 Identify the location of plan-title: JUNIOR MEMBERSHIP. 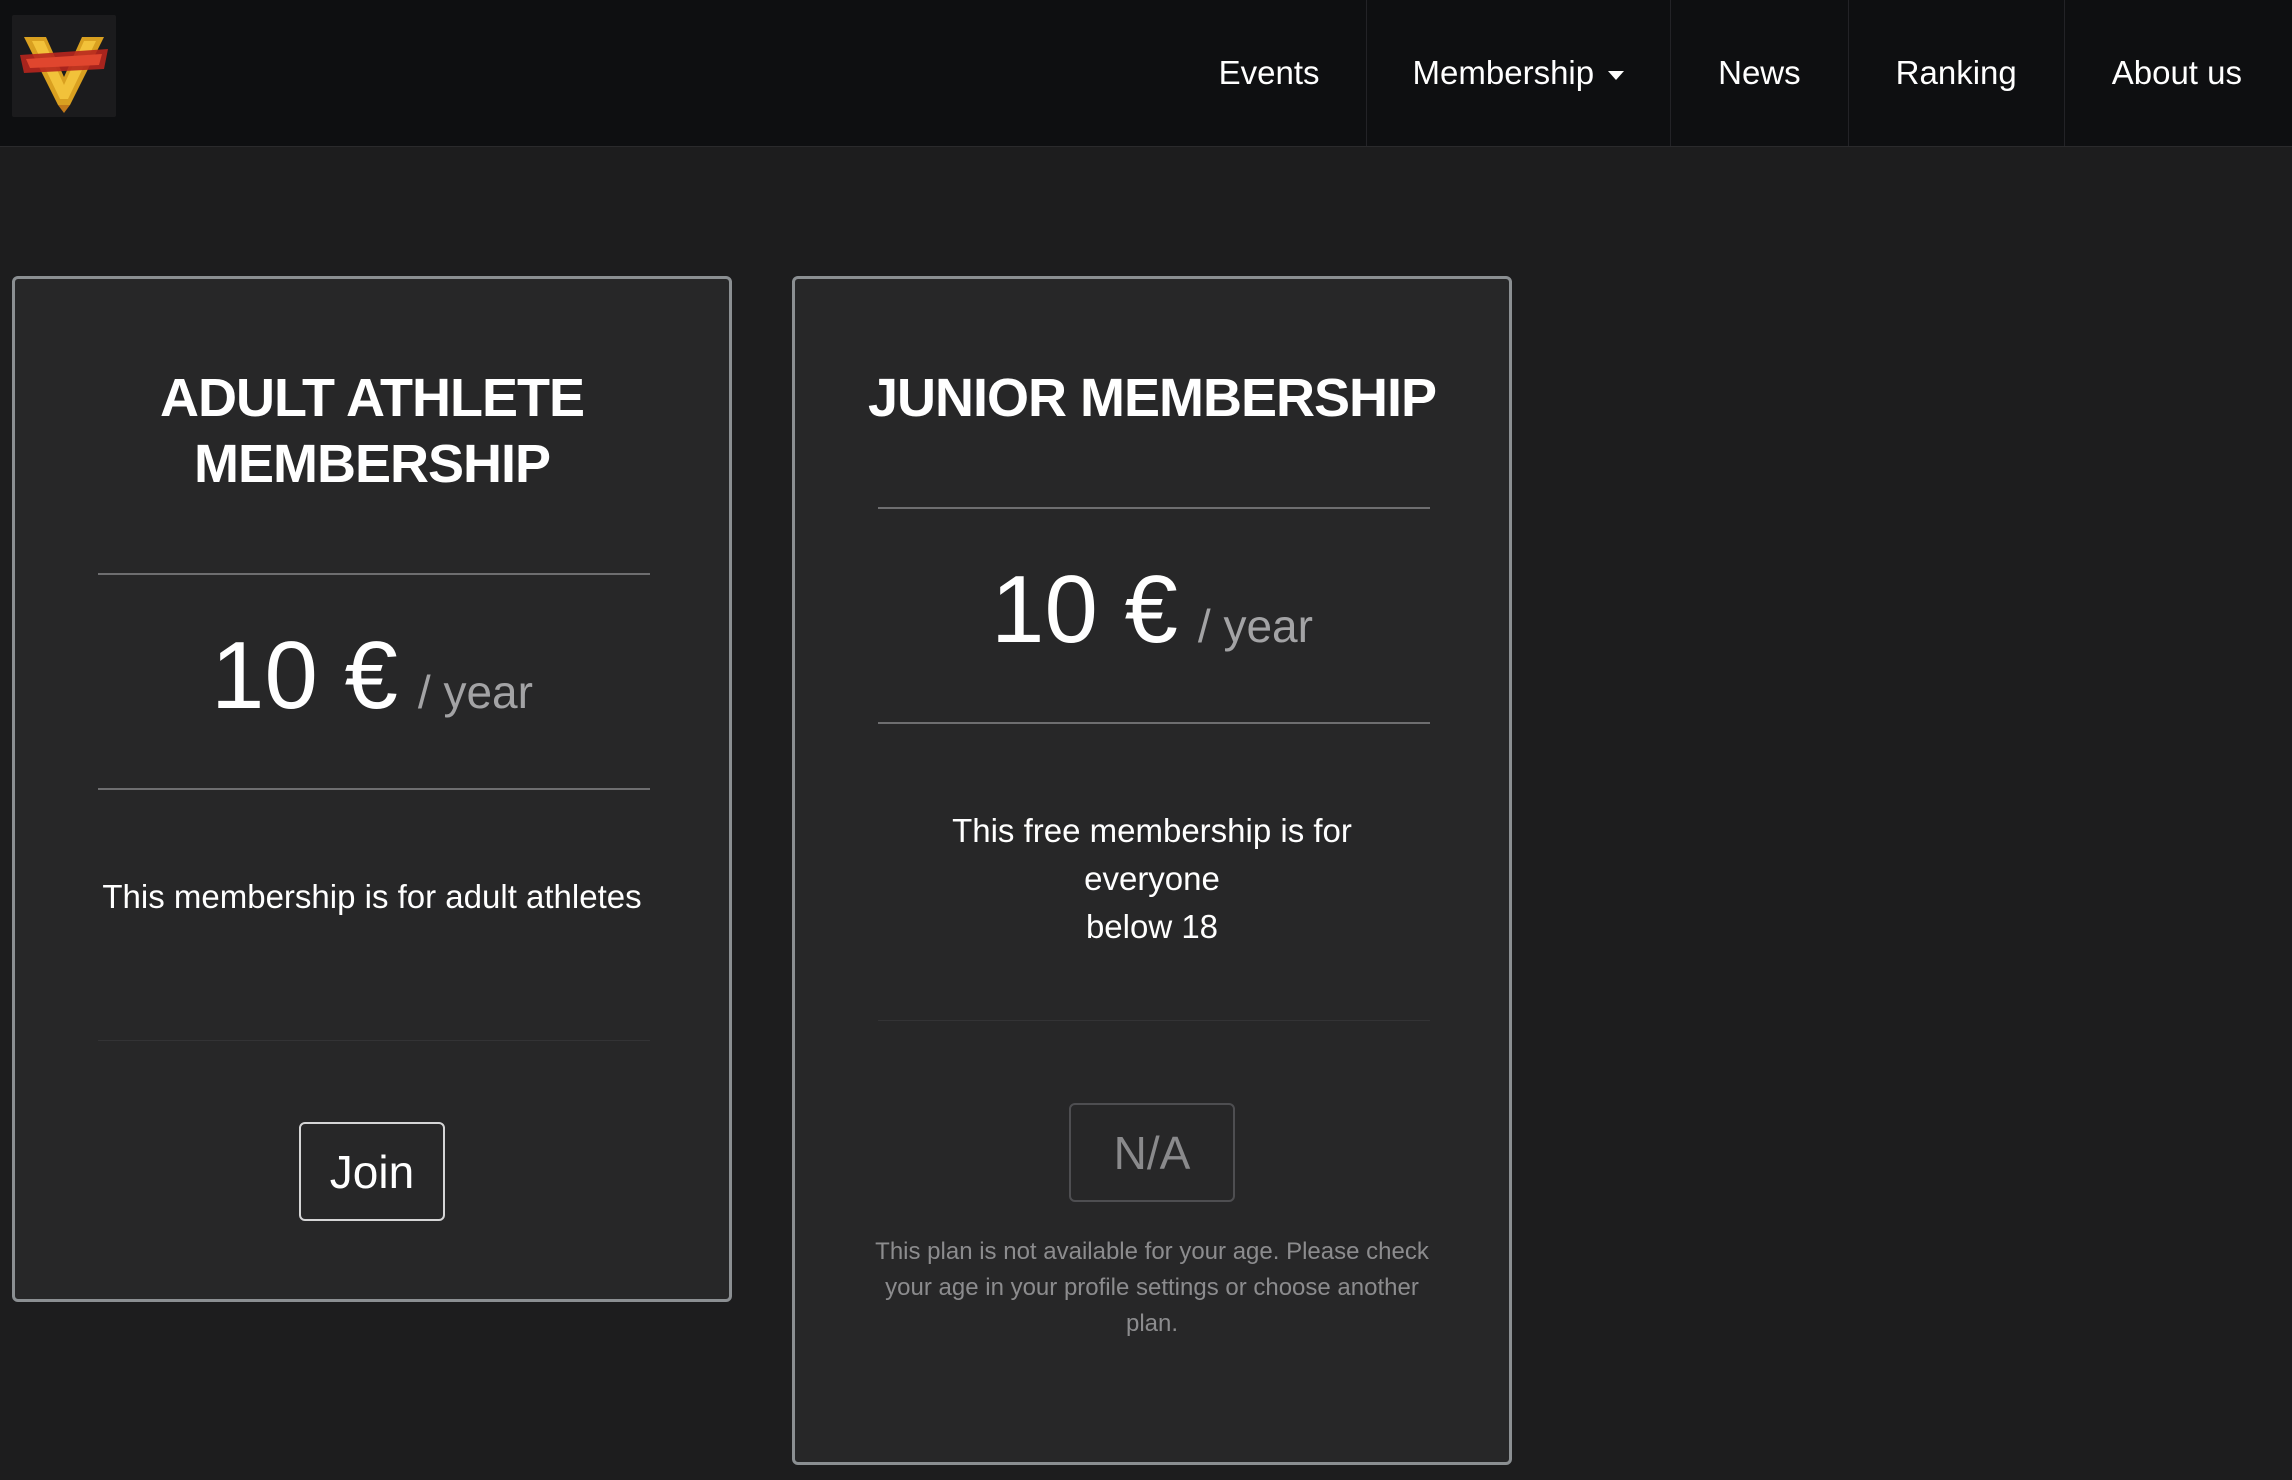
(1152, 398).